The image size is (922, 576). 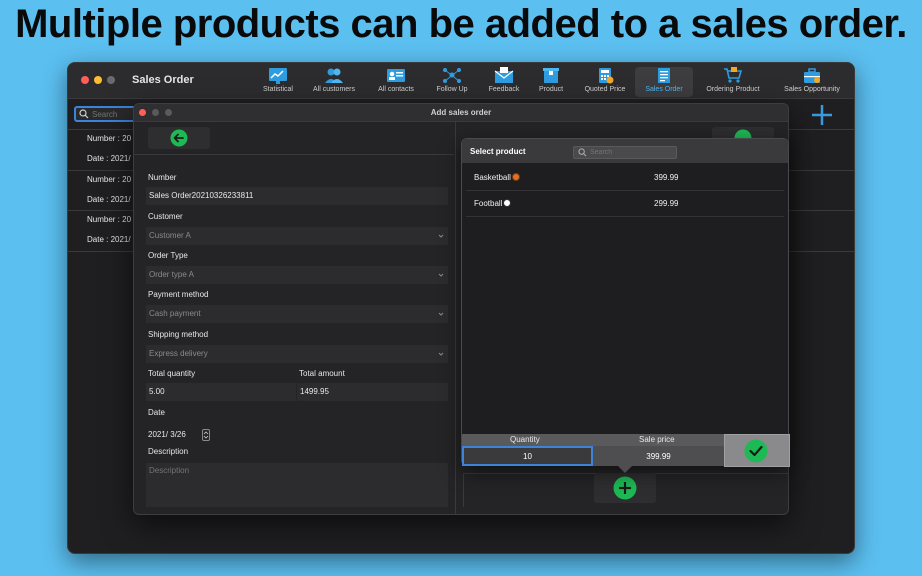 What do you see at coordinates (163, 80) in the screenshot?
I see `window-title: Sales Order` at bounding box center [163, 80].